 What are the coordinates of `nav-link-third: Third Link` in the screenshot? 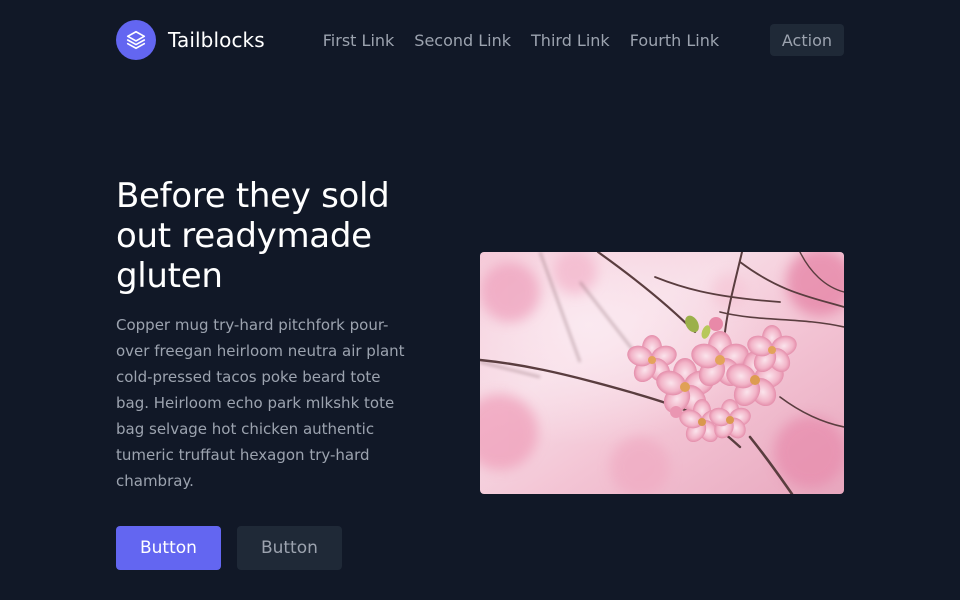 It's located at (570, 40).